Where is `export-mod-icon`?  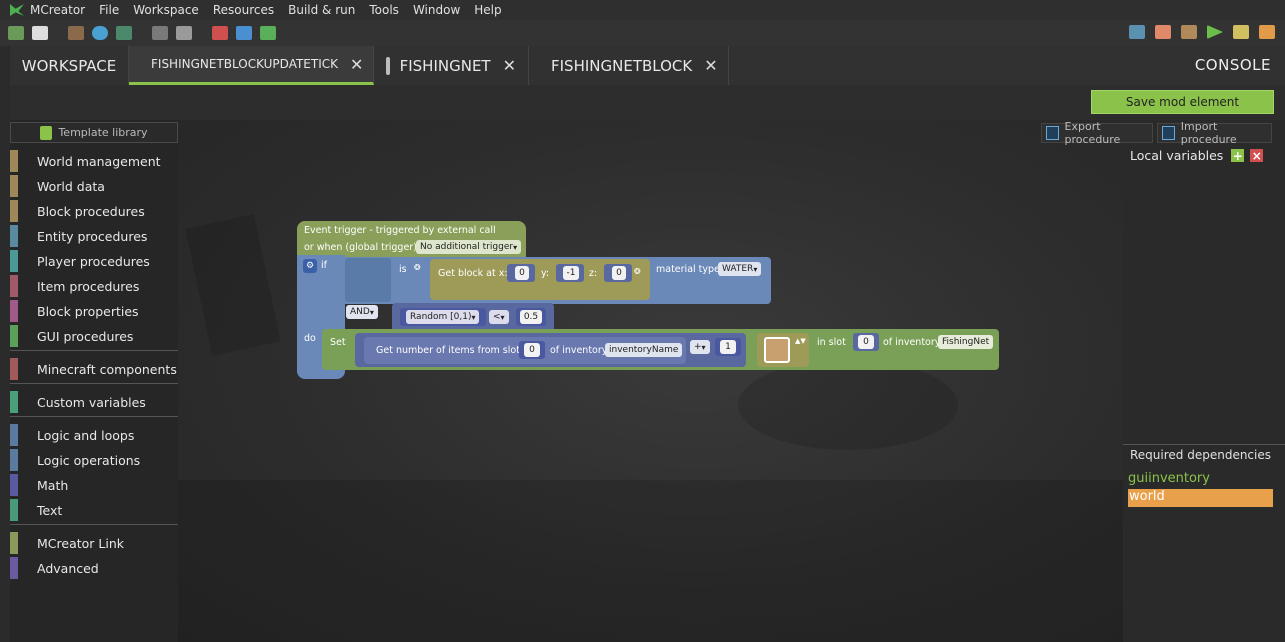 export-mod-icon is located at coordinates (1241, 32).